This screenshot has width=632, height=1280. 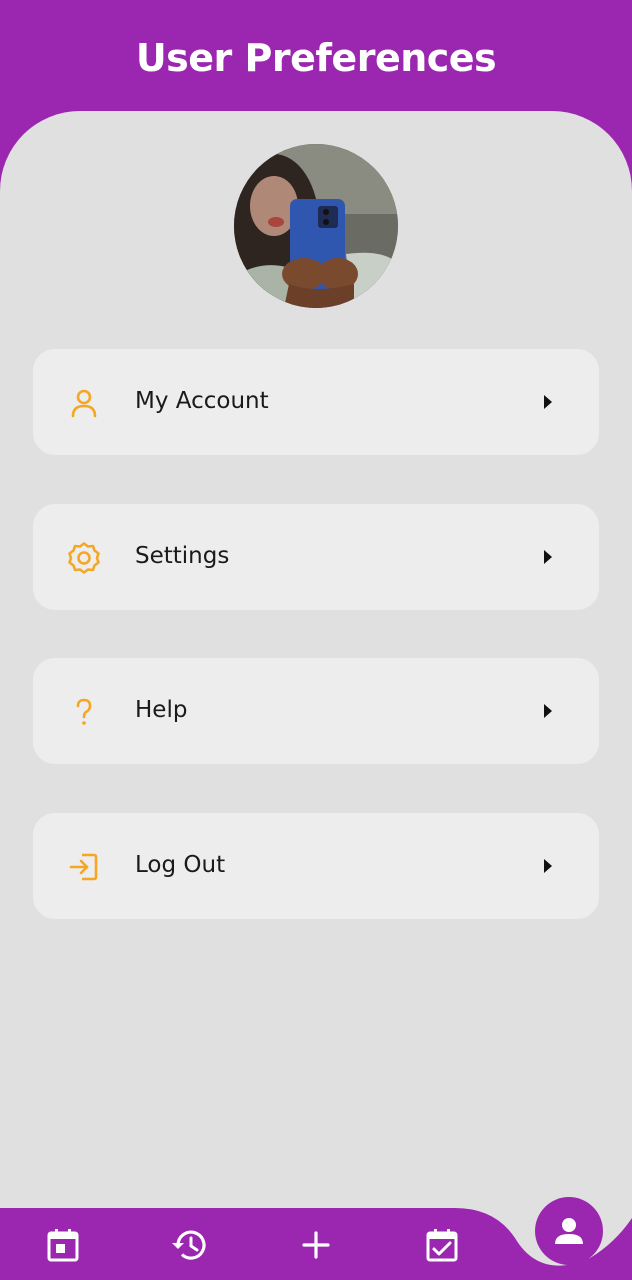 What do you see at coordinates (180, 865) in the screenshot?
I see `menu-item-label: Log Out` at bounding box center [180, 865].